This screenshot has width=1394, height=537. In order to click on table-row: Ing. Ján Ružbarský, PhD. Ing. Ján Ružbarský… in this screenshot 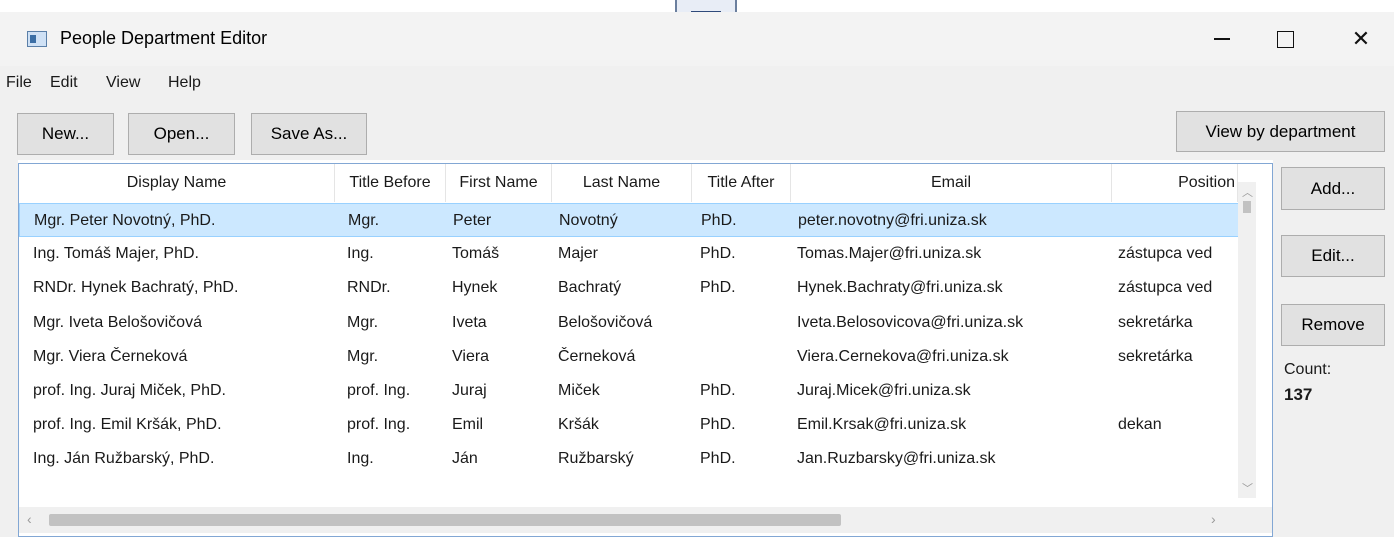, I will do `click(637, 459)`.